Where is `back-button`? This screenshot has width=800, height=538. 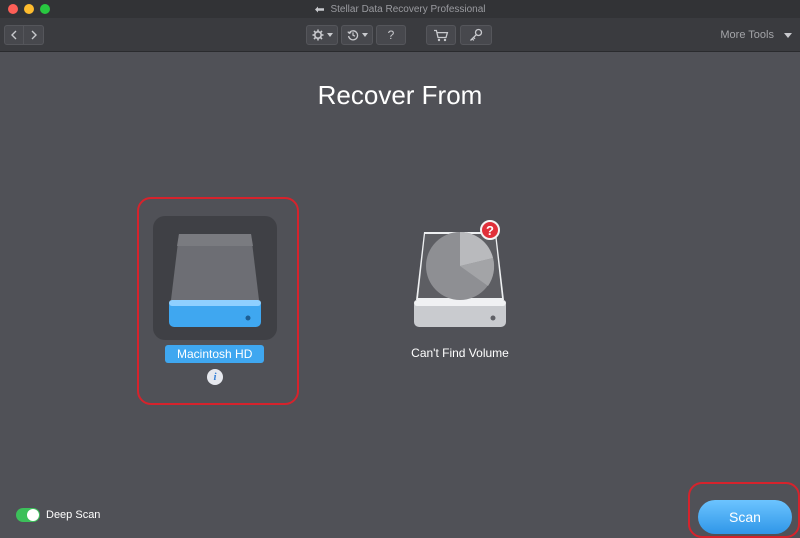 back-button is located at coordinates (14, 35).